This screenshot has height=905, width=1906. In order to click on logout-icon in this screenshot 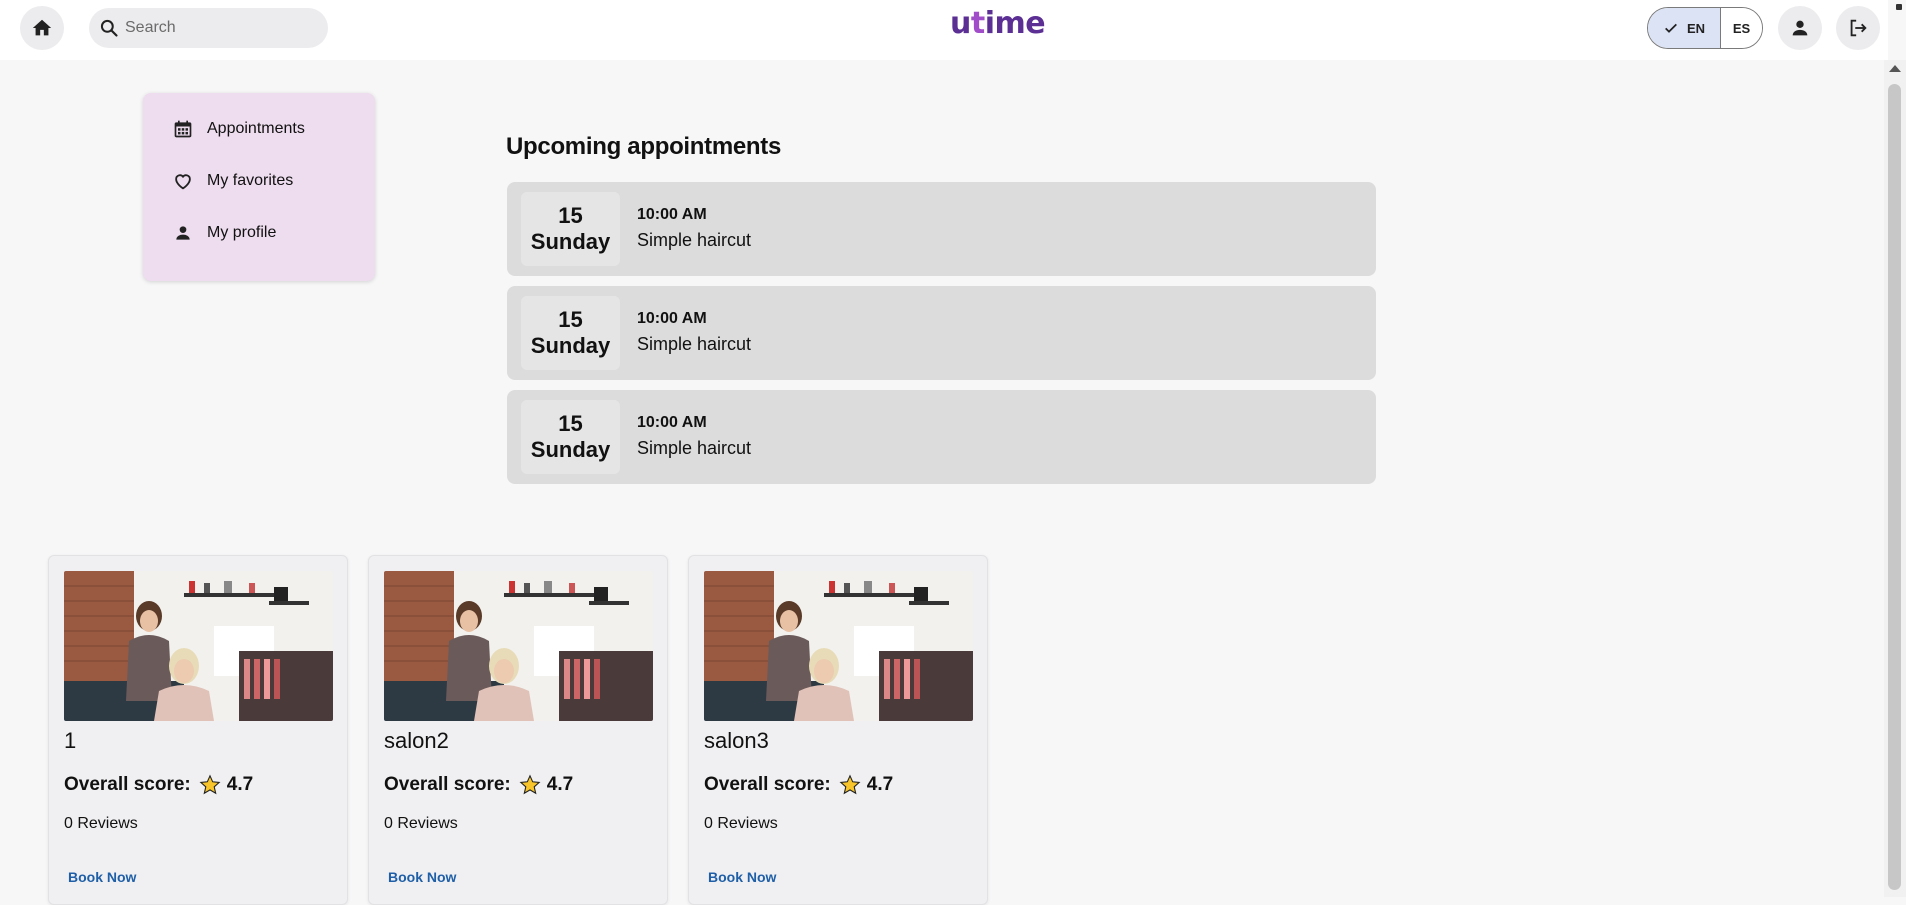, I will do `click(1858, 28)`.